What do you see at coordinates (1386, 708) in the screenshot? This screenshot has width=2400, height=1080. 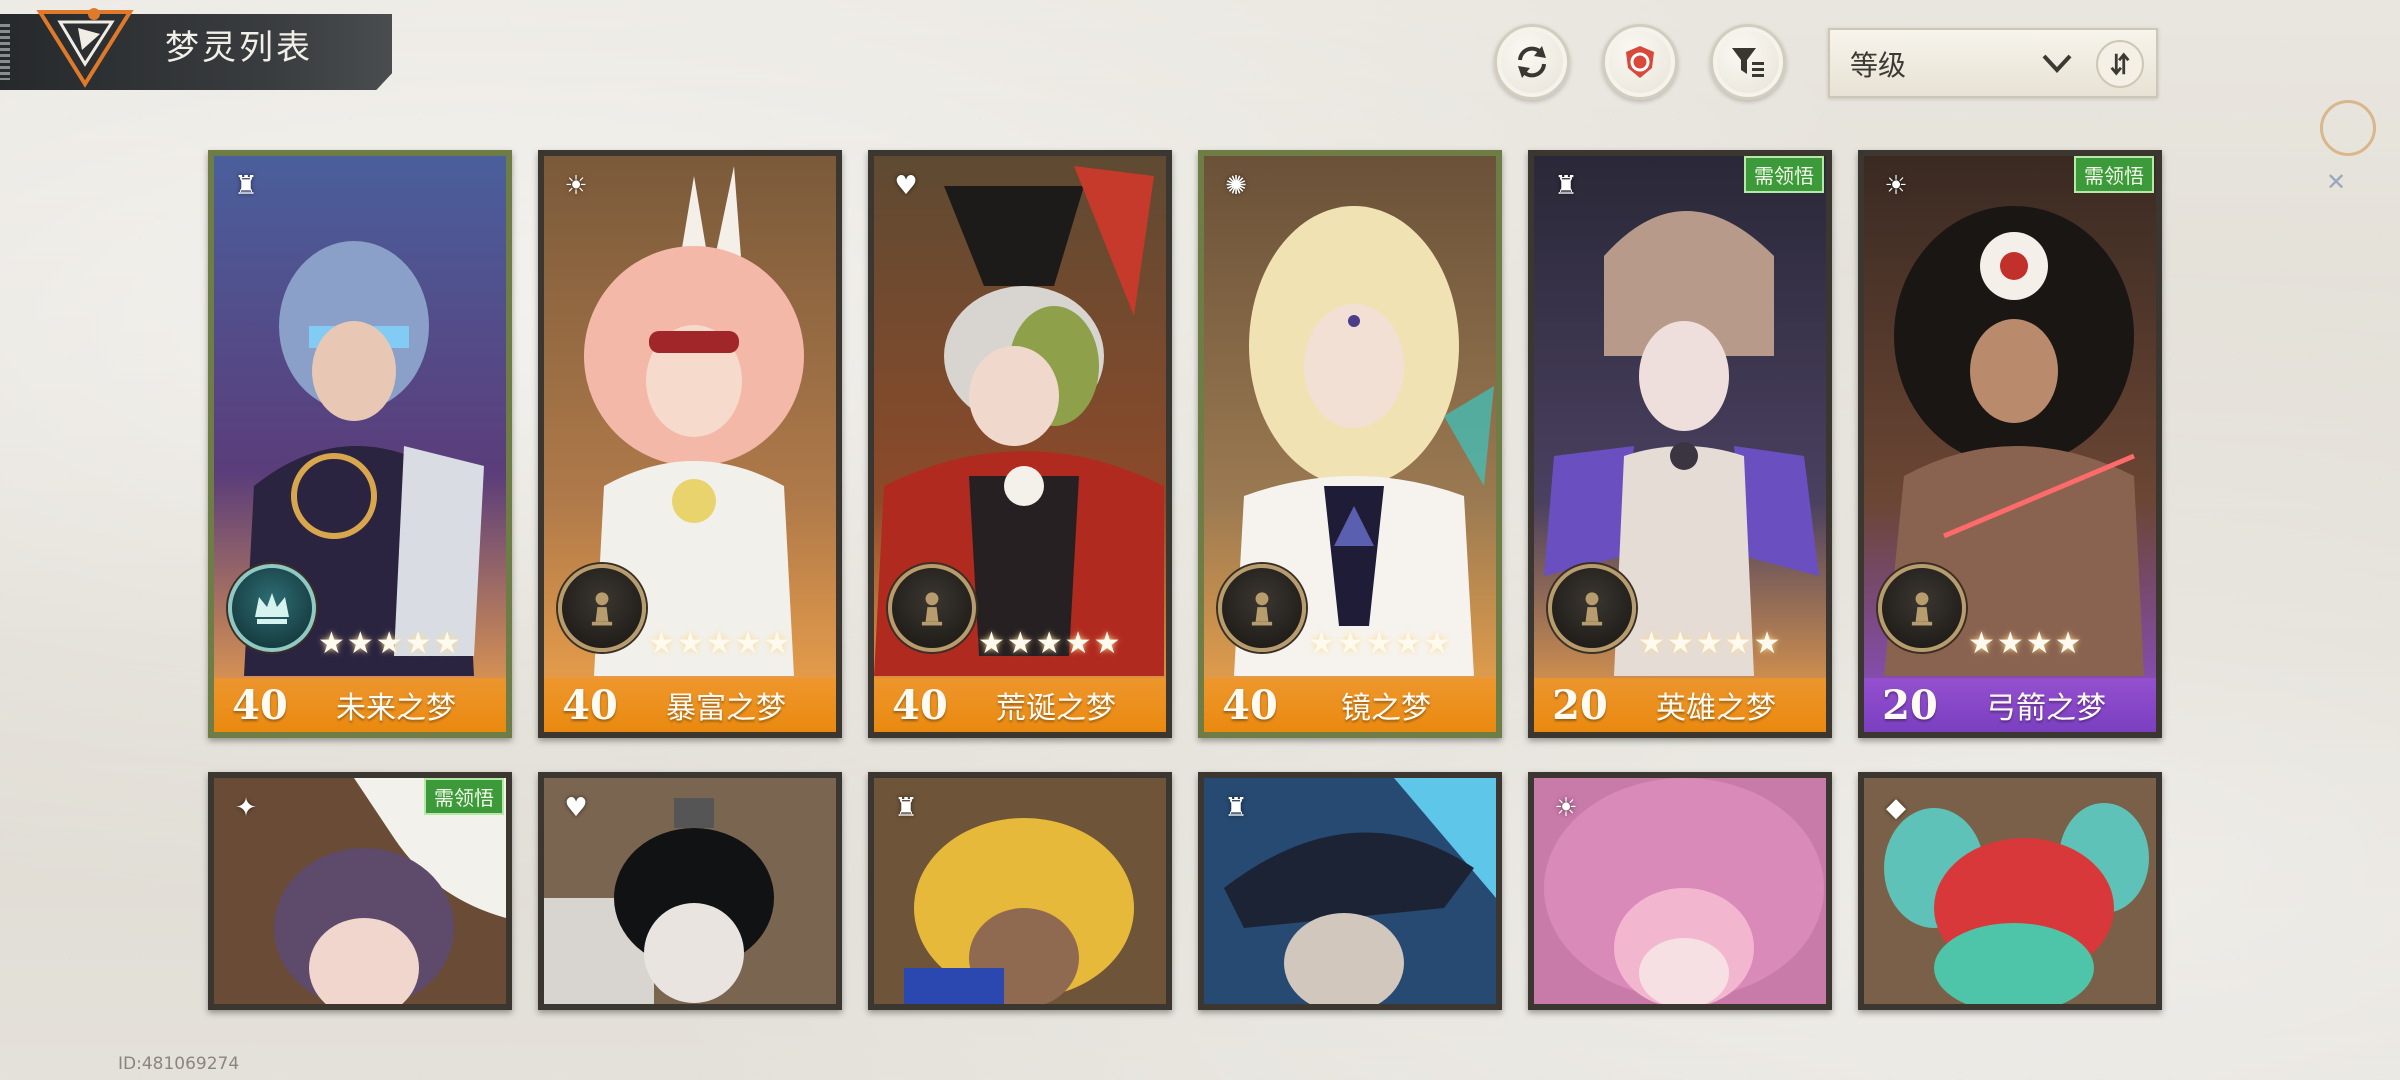 I see `card-name: 镜之梦` at bounding box center [1386, 708].